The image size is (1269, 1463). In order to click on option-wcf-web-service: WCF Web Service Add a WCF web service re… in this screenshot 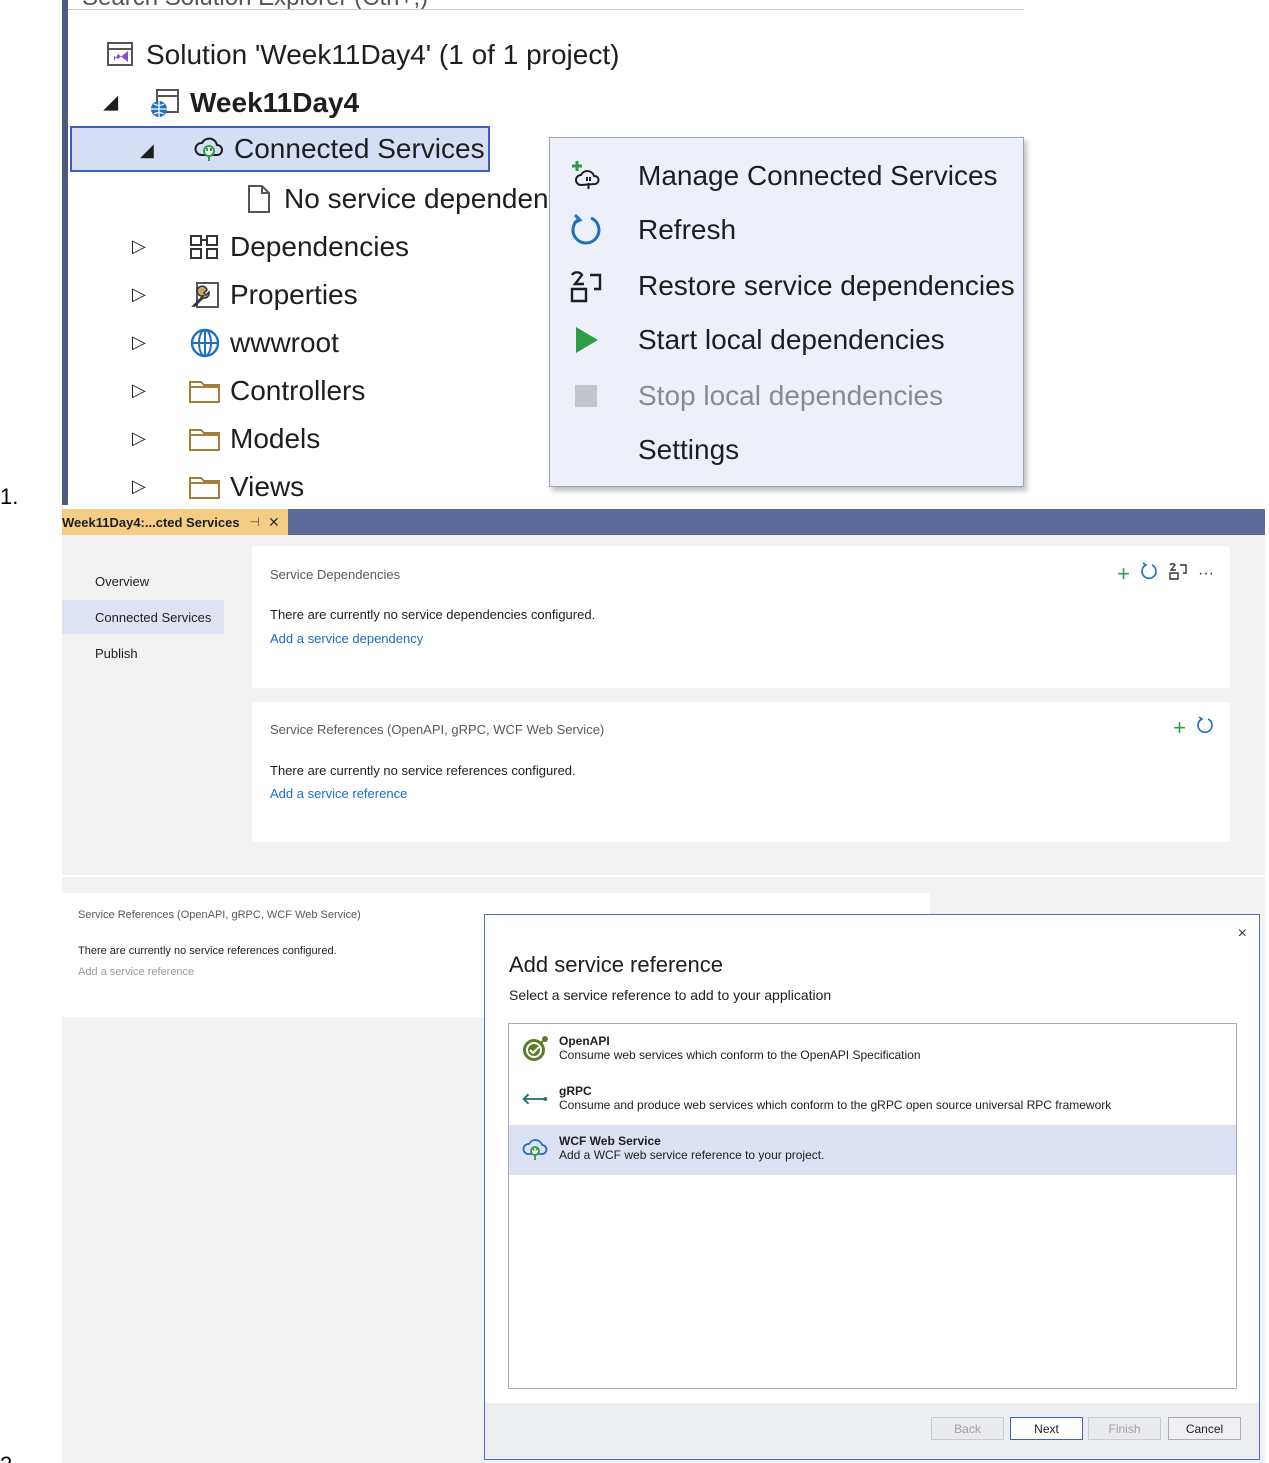, I will do `click(872, 1150)`.